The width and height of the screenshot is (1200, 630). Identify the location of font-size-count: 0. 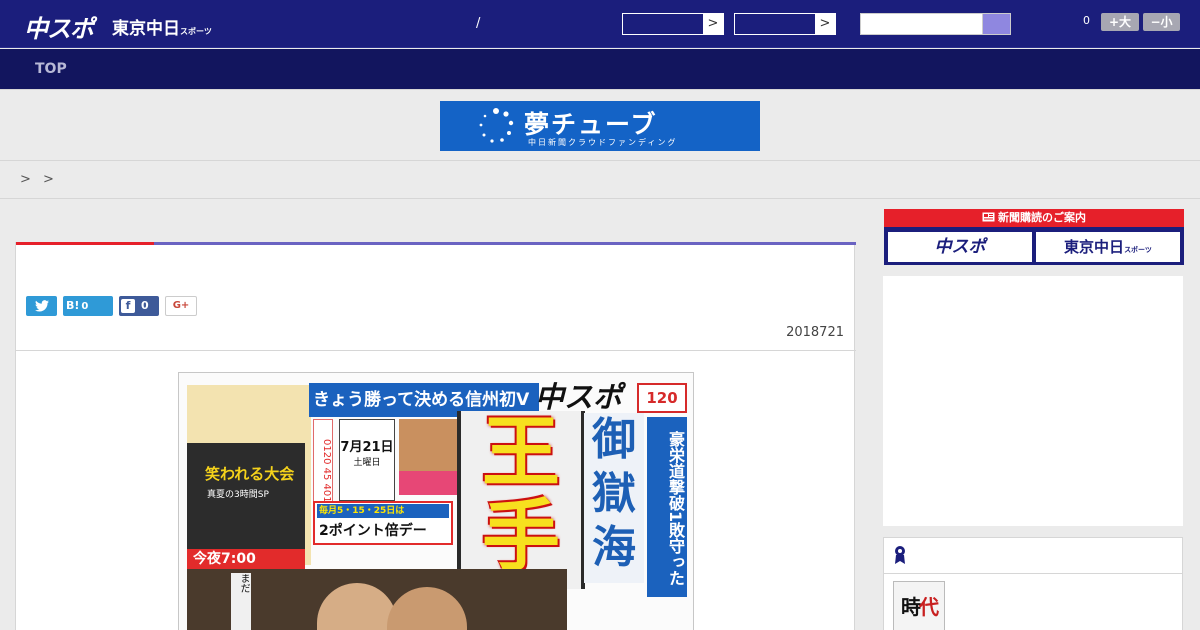
(1086, 20).